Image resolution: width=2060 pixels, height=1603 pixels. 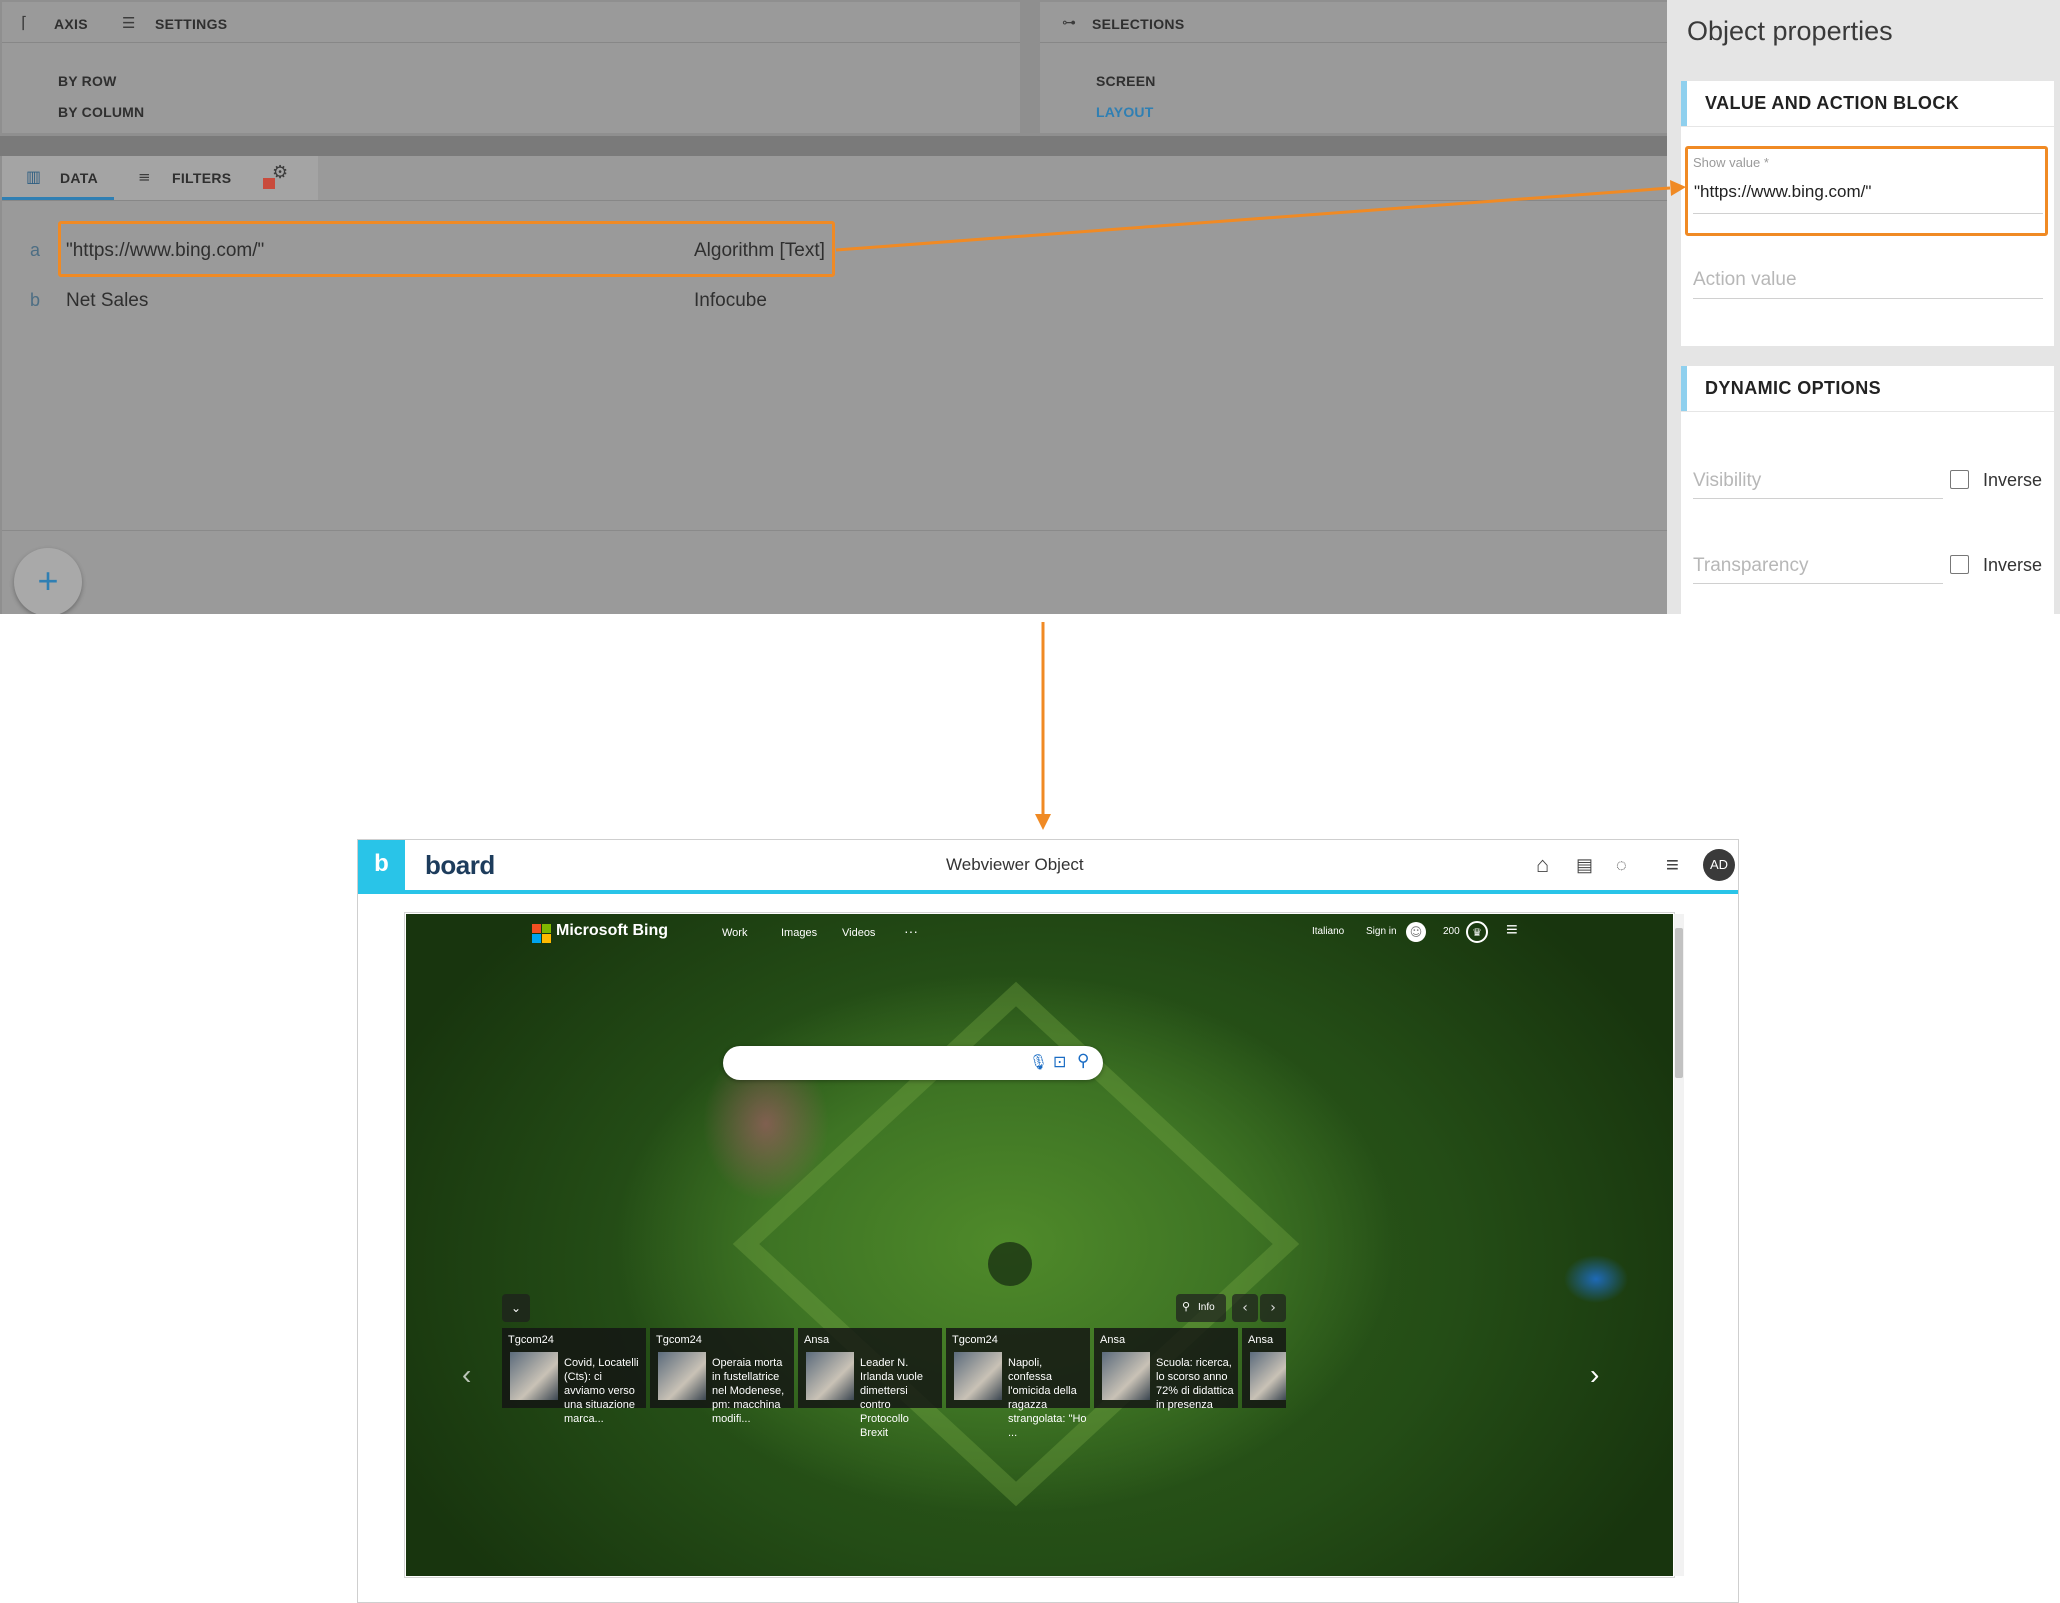 What do you see at coordinates (546, 938) in the screenshot?
I see `ms-logo-yellow` at bounding box center [546, 938].